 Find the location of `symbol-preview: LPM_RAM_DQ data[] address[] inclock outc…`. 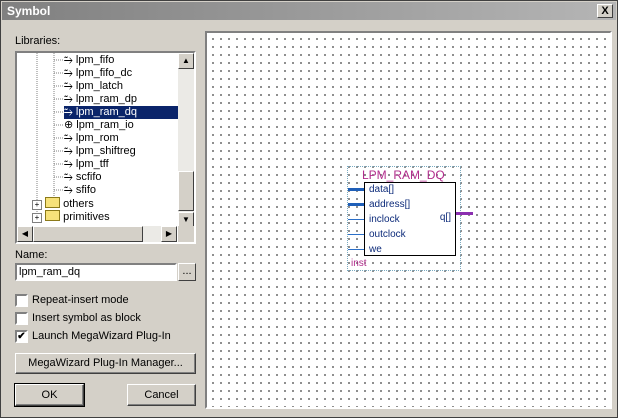

symbol-preview: LPM_RAM_DQ data[] address[] inclock outc… is located at coordinates (410, 218).